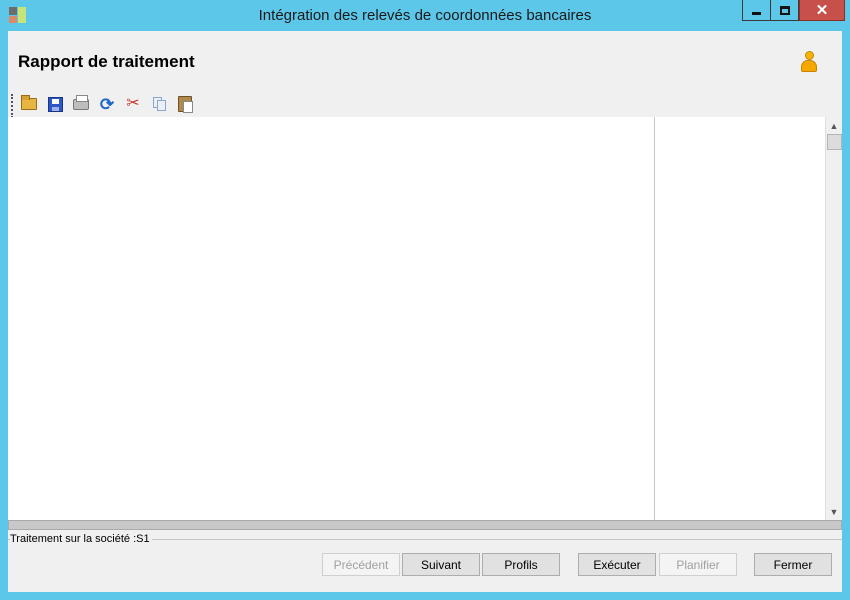 This screenshot has width=850, height=600. I want to click on open-button, so click(29, 104).